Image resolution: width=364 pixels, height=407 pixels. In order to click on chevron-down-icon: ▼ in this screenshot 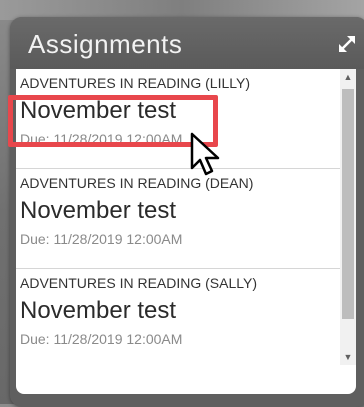, I will do `click(348, 357)`.